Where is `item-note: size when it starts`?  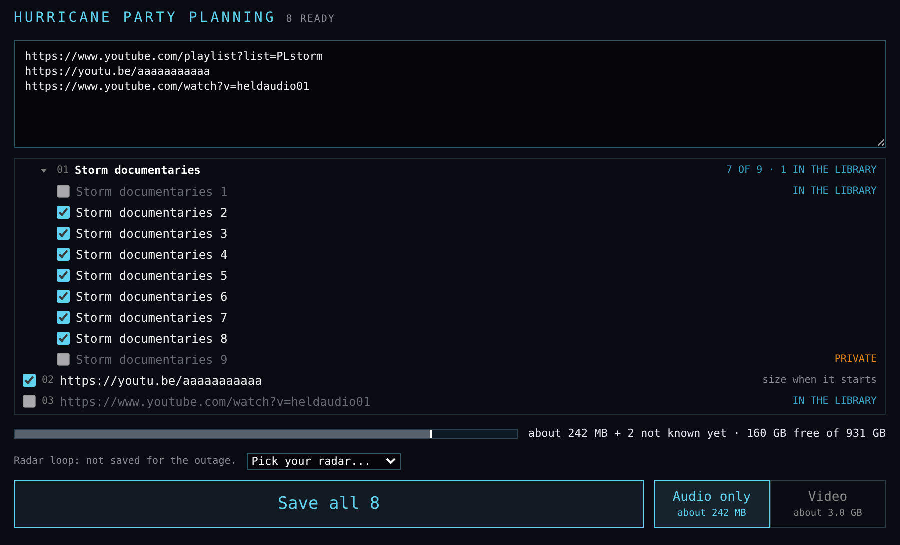
item-note: size when it starts is located at coordinates (819, 380).